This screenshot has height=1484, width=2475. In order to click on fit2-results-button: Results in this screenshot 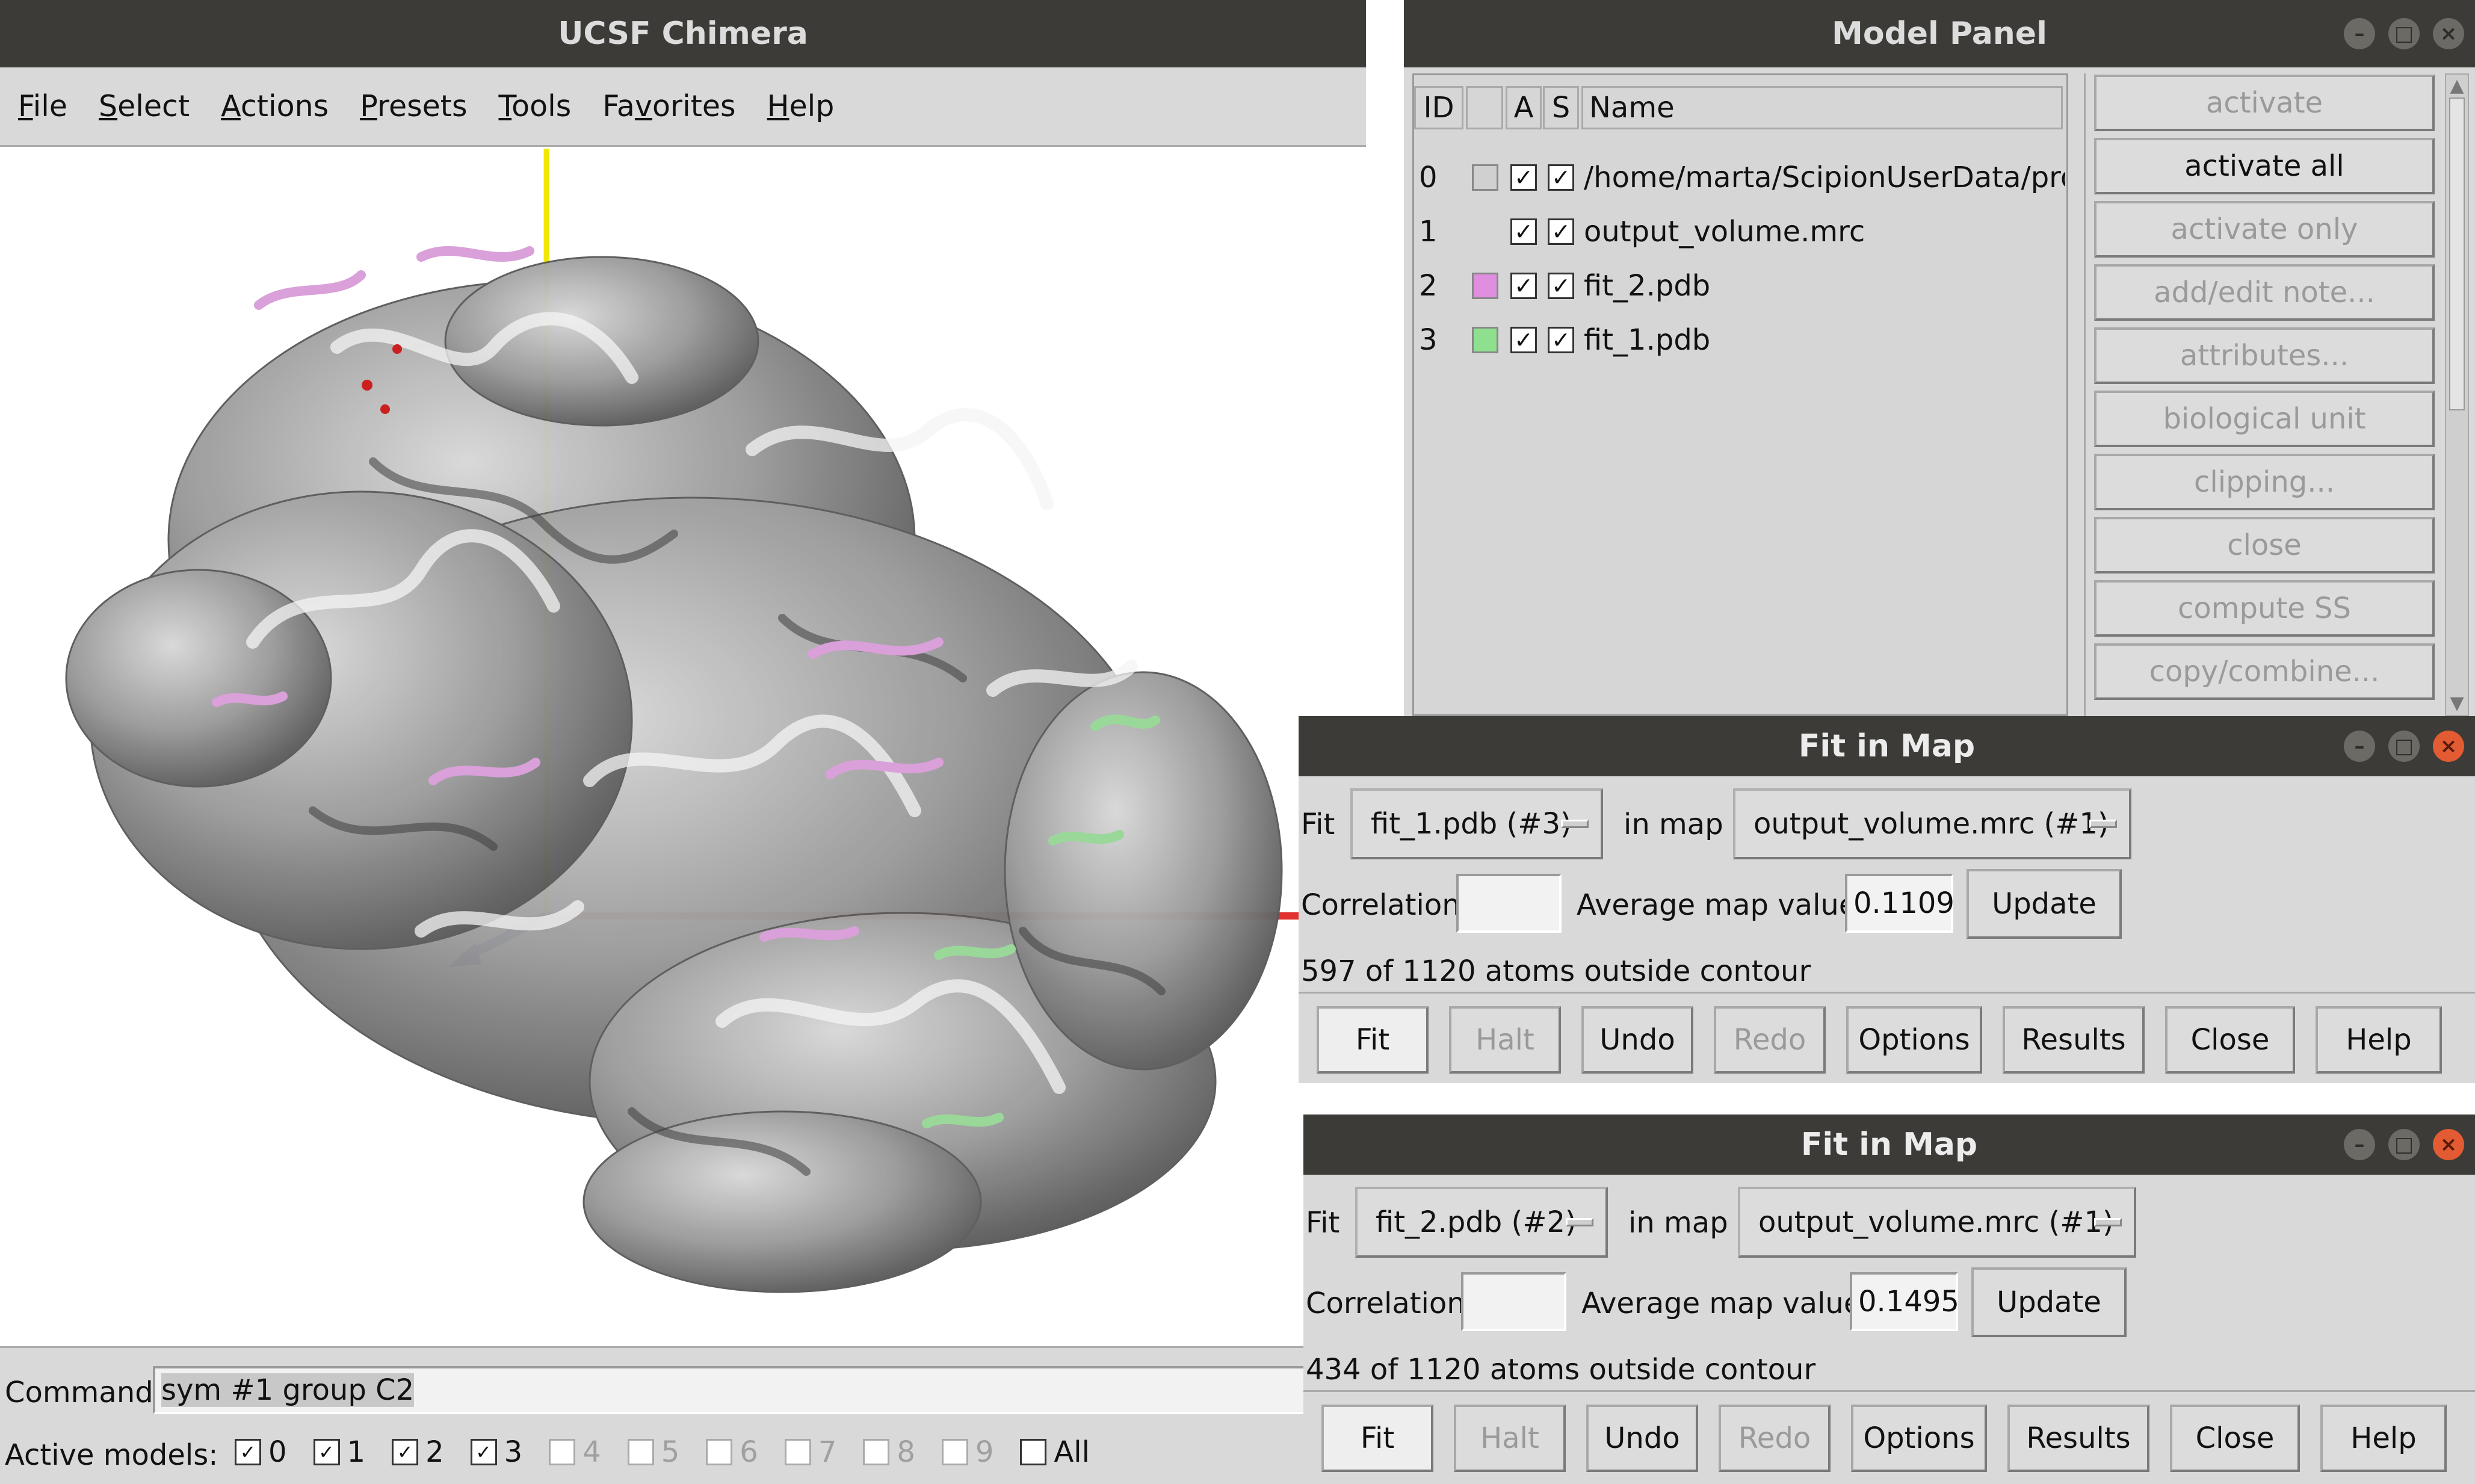, I will do `click(2078, 1438)`.